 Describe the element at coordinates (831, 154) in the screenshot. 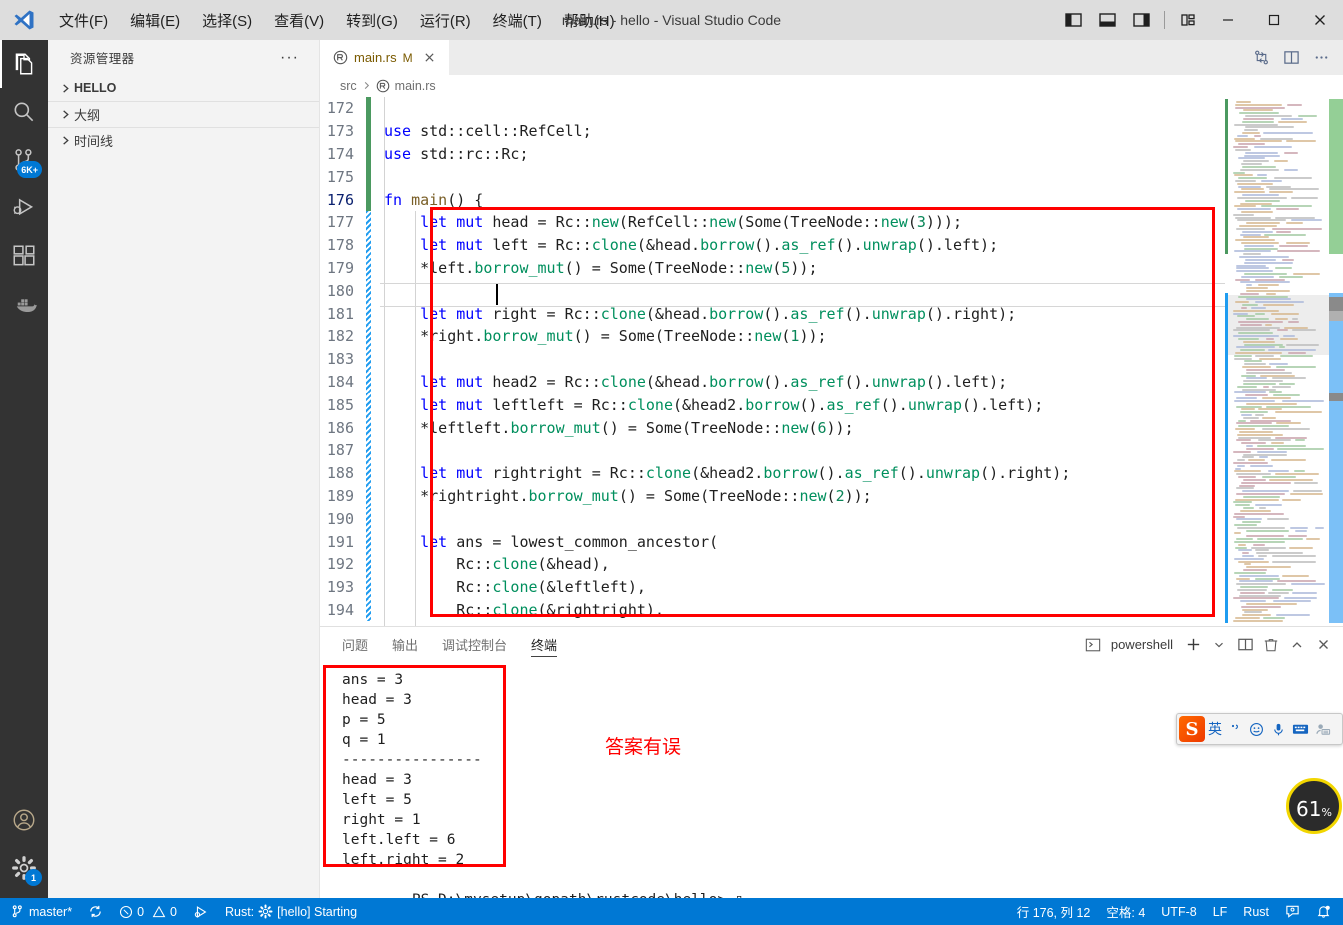

I see `code-line: 174 use std::rc::Rc;` at that location.